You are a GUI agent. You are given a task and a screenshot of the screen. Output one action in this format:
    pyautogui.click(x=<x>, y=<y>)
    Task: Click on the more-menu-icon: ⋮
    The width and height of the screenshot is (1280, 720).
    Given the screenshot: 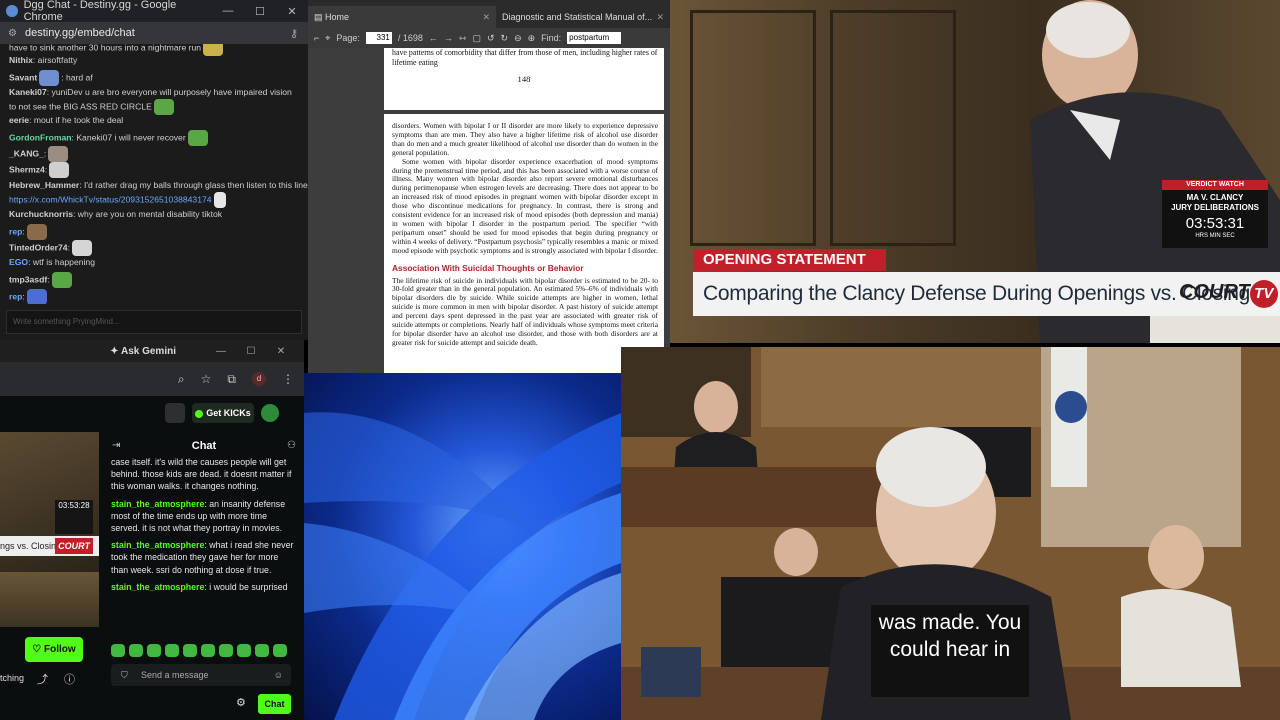 What is the action you would take?
    pyautogui.click(x=288, y=379)
    